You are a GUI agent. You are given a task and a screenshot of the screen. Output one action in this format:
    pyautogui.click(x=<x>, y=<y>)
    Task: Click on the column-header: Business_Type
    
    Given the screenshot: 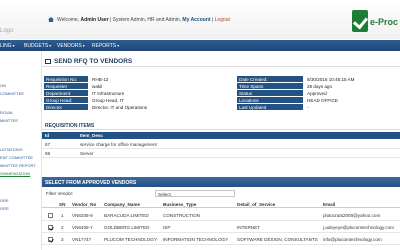 What is the action you would take?
    pyautogui.click(x=180, y=204)
    